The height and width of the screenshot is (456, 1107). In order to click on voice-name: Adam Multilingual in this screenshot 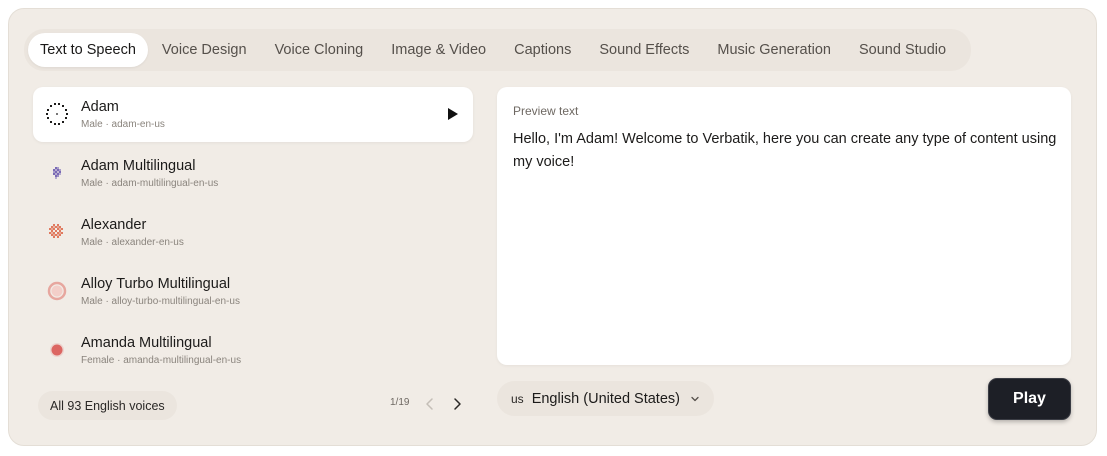, I will do `click(138, 166)`.